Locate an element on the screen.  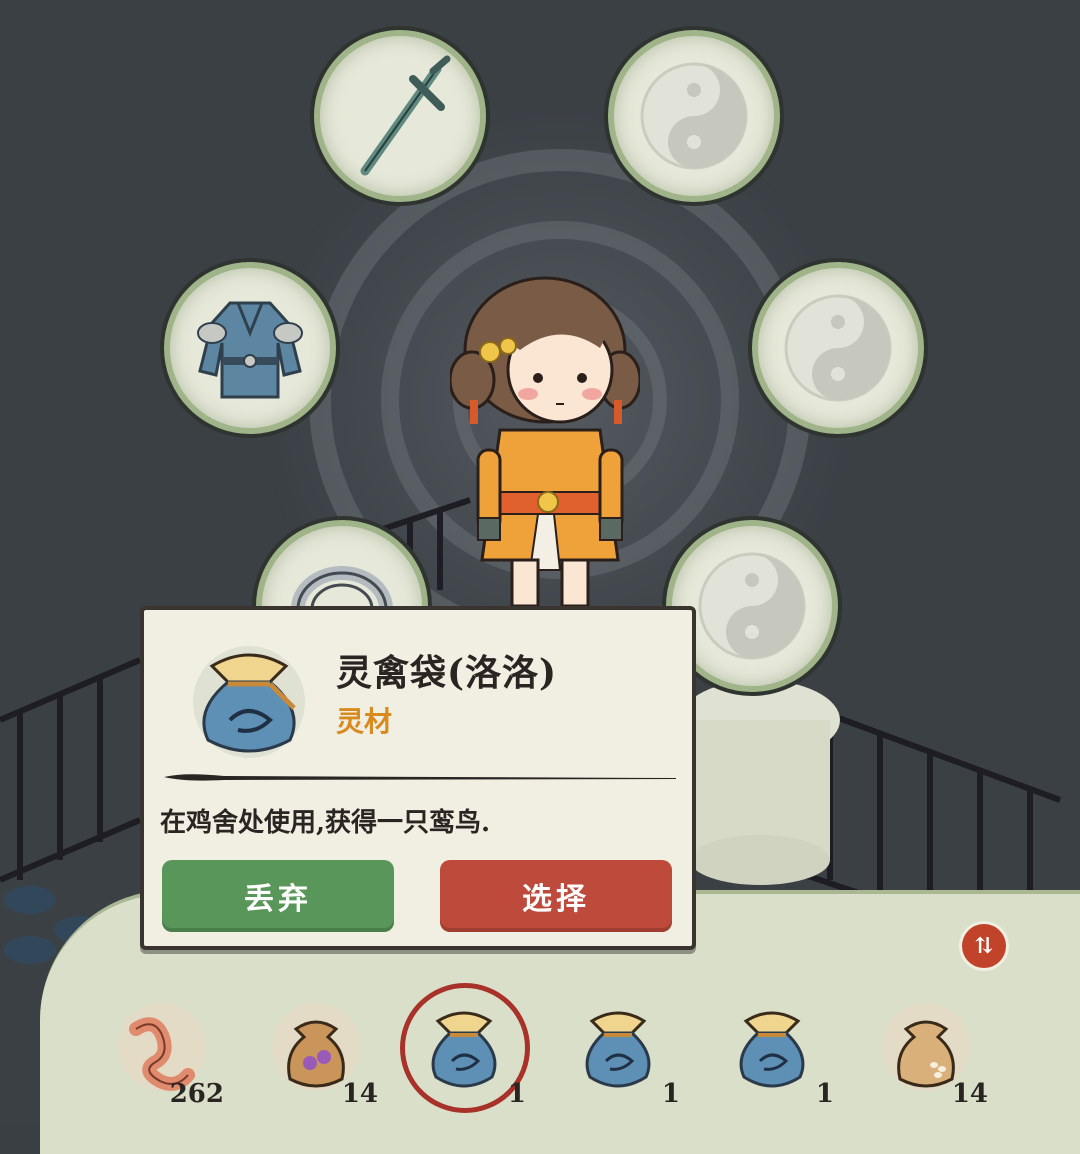
inventory-item-mushroom-bag: 14 is located at coordinates (318, 1055).